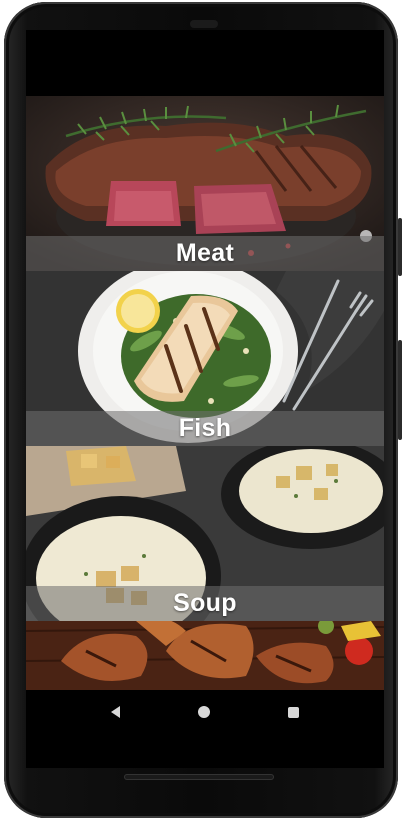 The width and height of the screenshot is (406, 822). I want to click on category-label-fish: Fish, so click(205, 428).